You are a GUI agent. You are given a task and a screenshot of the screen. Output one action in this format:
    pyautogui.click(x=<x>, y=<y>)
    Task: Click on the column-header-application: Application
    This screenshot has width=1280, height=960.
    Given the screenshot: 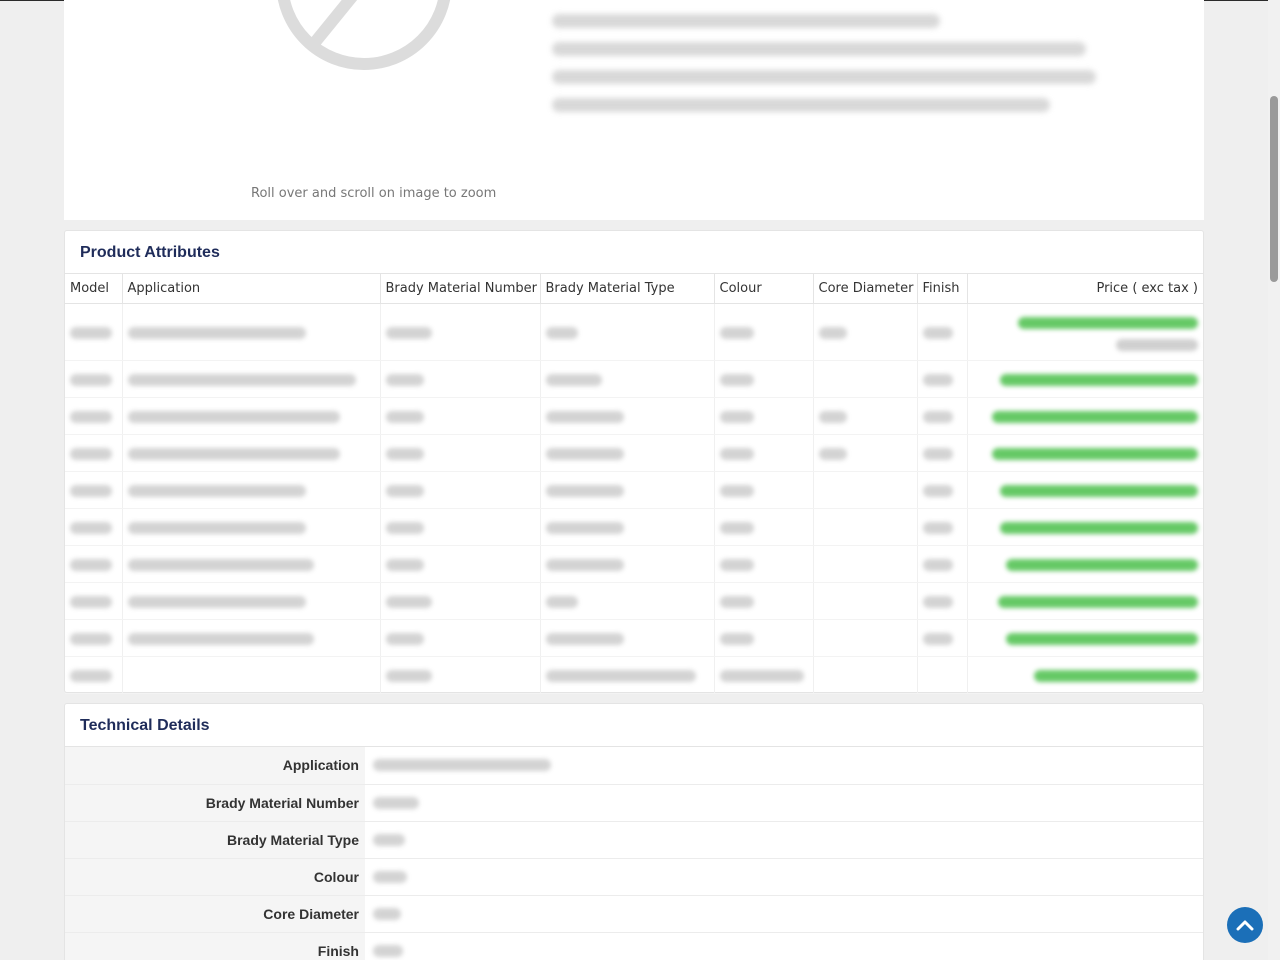 What is the action you would take?
    pyautogui.click(x=251, y=289)
    